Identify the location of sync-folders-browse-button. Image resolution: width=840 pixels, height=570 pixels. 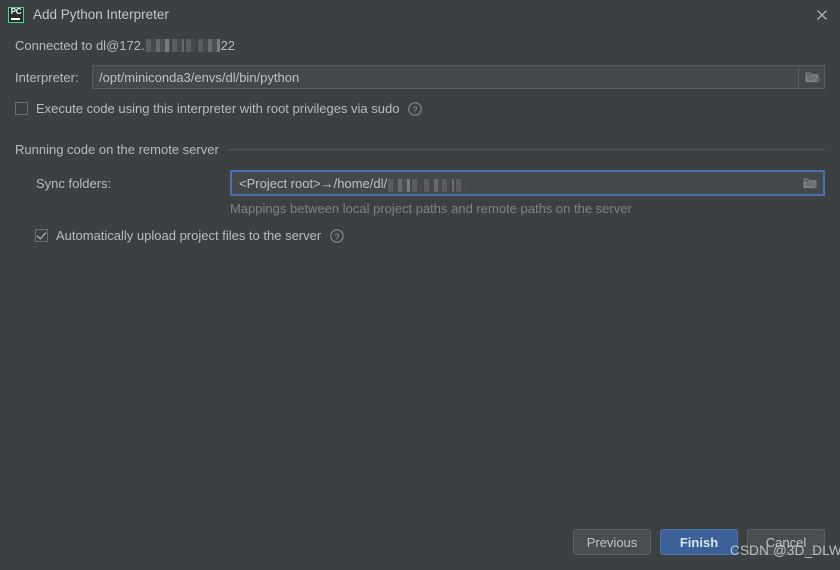
(811, 183).